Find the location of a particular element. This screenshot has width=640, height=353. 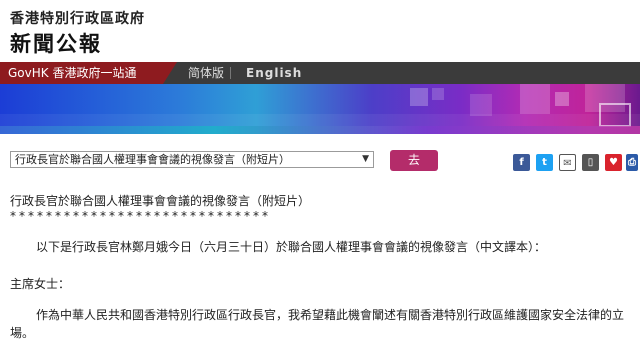

article-title: 行政長官於聯合國人權理事會會議的視像發言（附短片） is located at coordinates (160, 201).